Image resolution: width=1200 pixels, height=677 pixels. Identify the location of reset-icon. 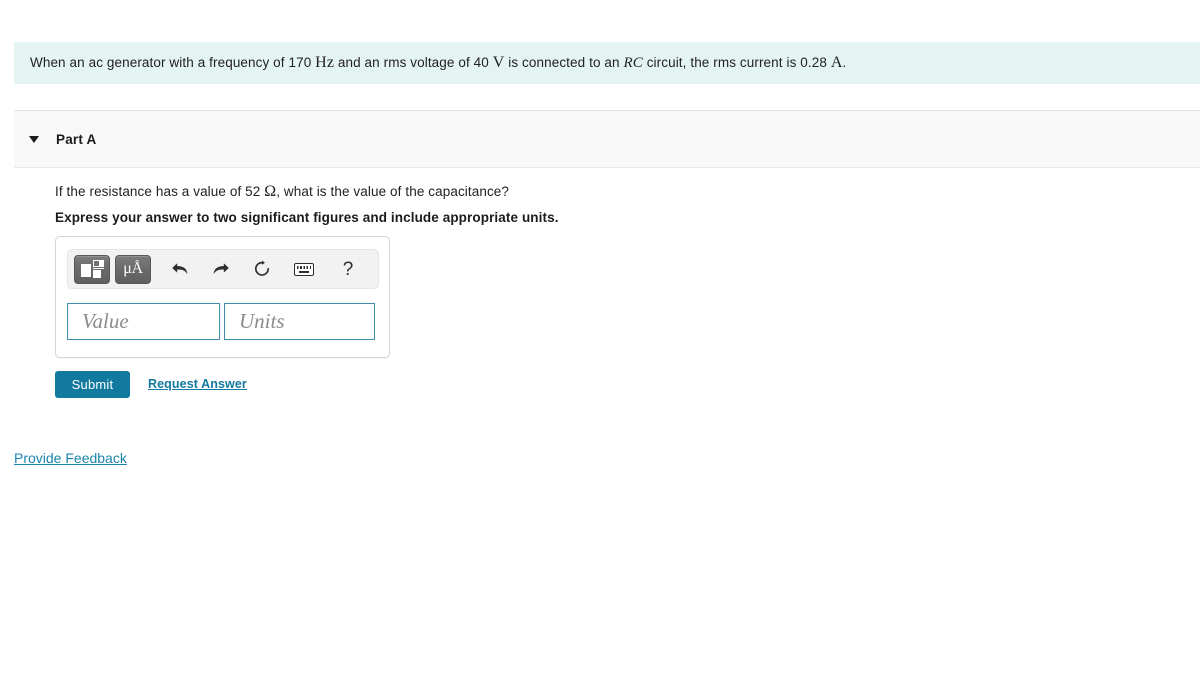
(262, 269).